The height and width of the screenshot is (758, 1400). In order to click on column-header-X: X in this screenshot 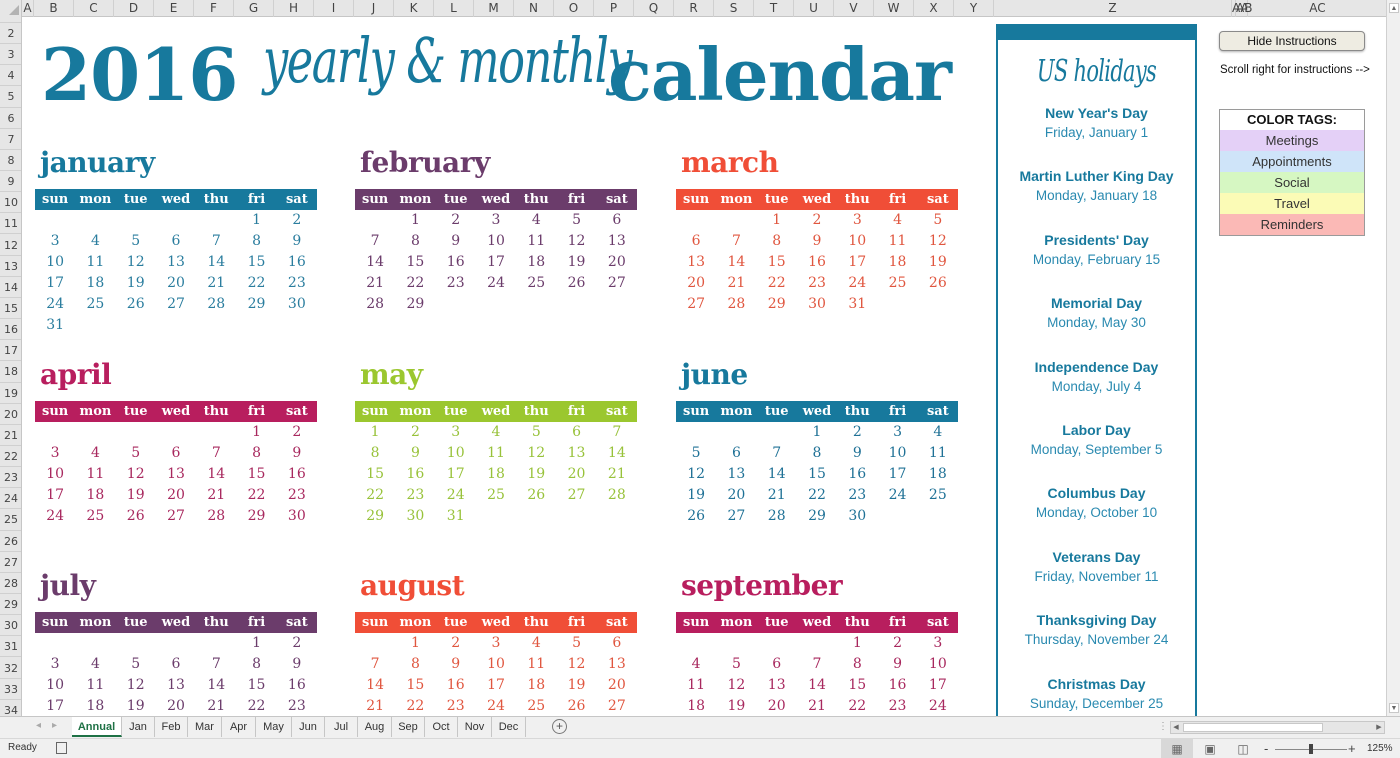, I will do `click(934, 8)`.